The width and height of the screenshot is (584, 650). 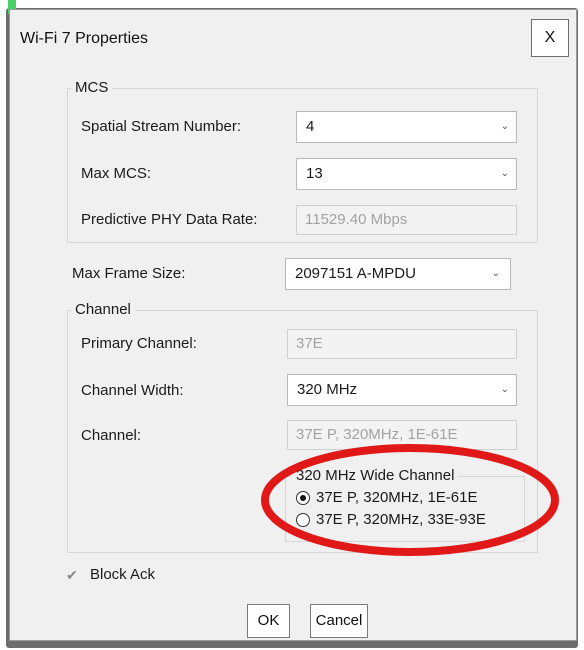 I want to click on red-ellipse-annotation, so click(x=410, y=500).